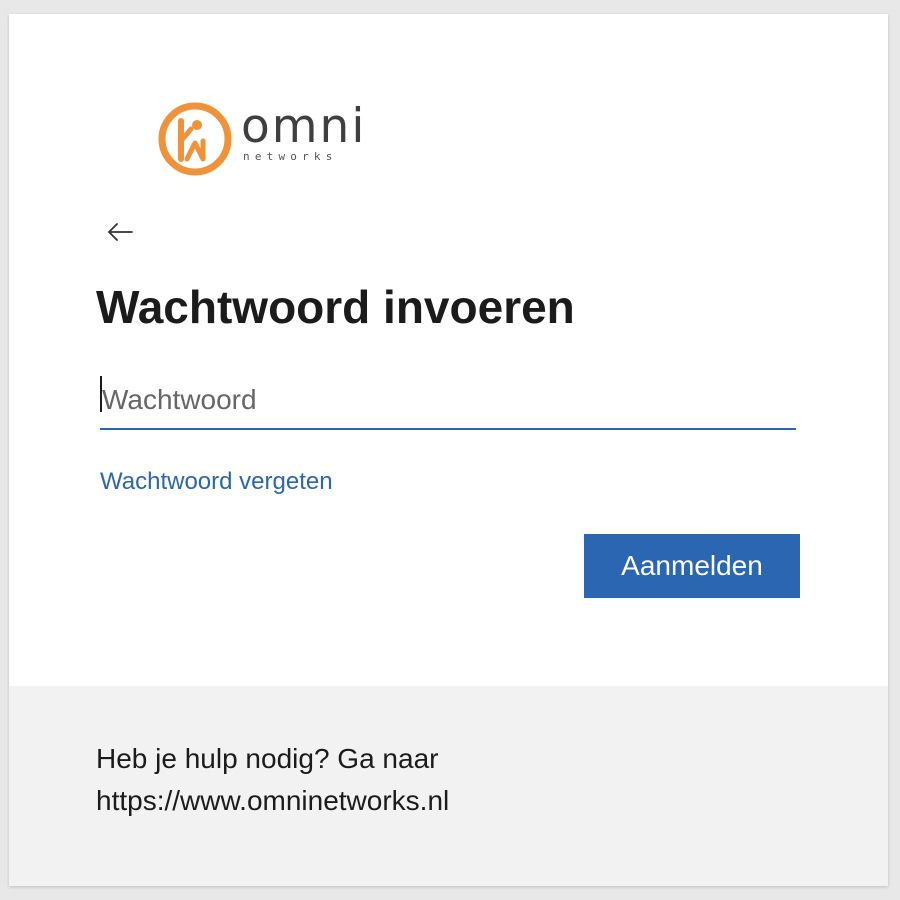 The width and height of the screenshot is (900, 900). I want to click on password-input, so click(449, 400).